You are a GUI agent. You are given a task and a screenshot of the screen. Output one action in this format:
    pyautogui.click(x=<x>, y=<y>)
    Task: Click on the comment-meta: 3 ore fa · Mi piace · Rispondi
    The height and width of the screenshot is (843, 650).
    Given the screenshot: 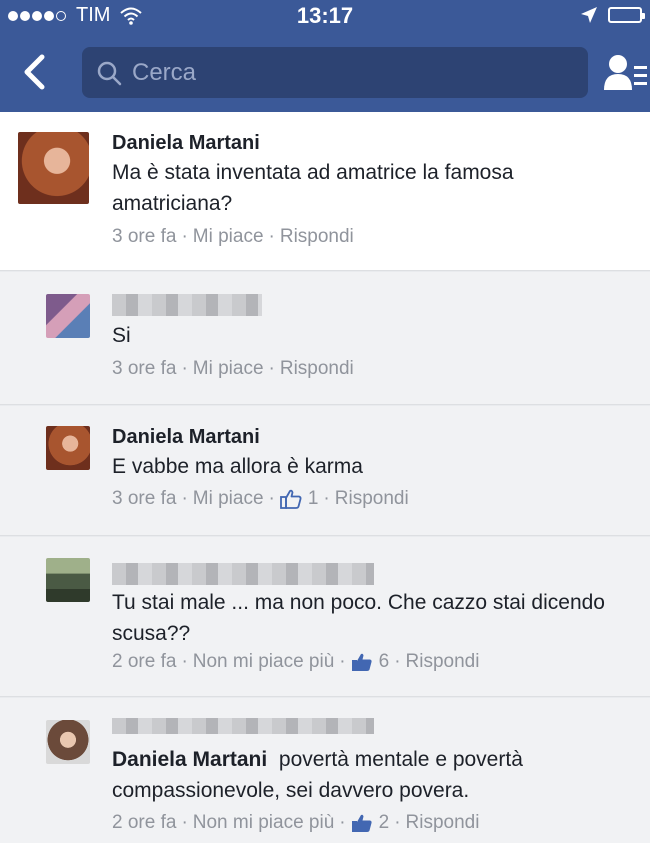 What is the action you would take?
    pyautogui.click(x=233, y=237)
    